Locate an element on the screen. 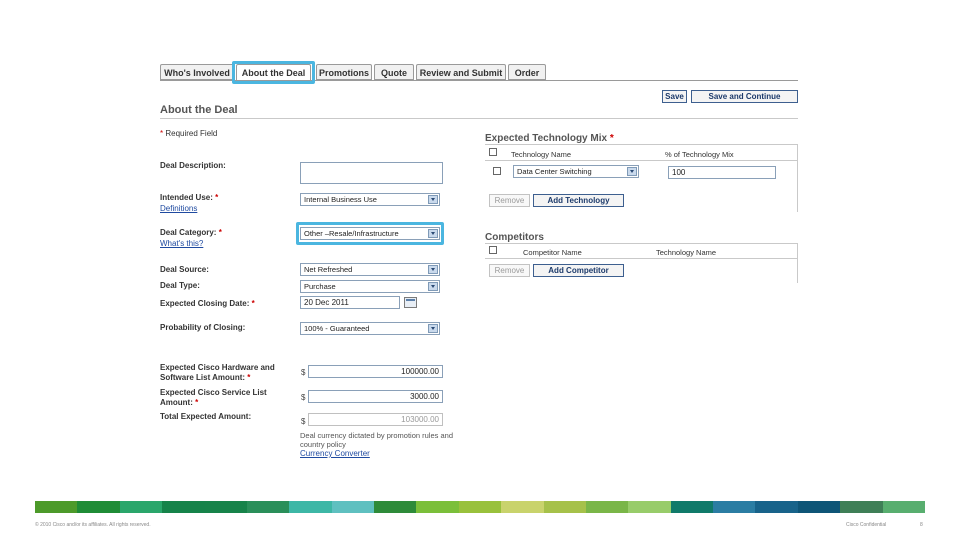  hw-sw-label-text: Software List Amount: is located at coordinates (203, 377).